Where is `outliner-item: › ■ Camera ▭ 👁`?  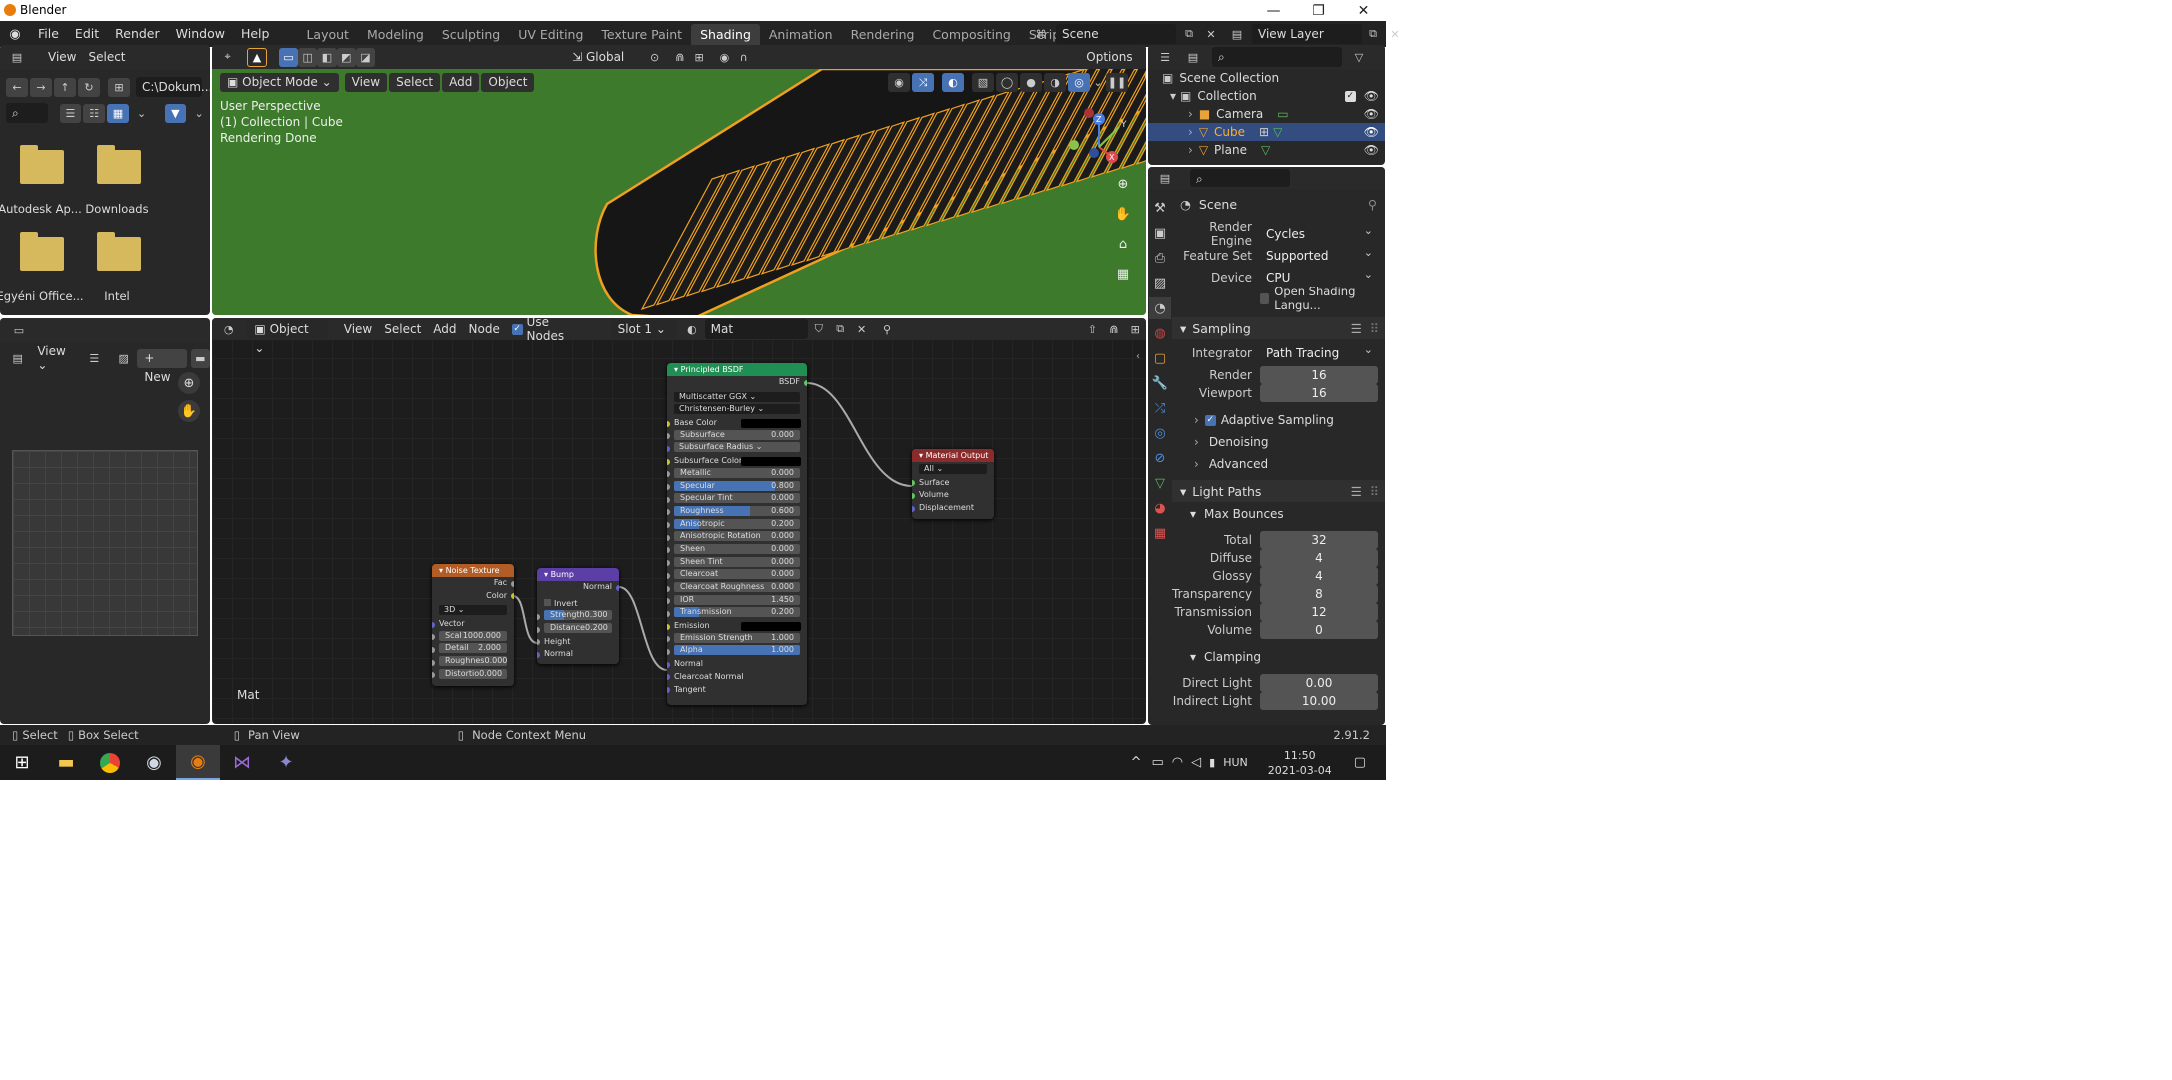 outliner-item: › ■ Camera ▭ 👁 is located at coordinates (1266, 114).